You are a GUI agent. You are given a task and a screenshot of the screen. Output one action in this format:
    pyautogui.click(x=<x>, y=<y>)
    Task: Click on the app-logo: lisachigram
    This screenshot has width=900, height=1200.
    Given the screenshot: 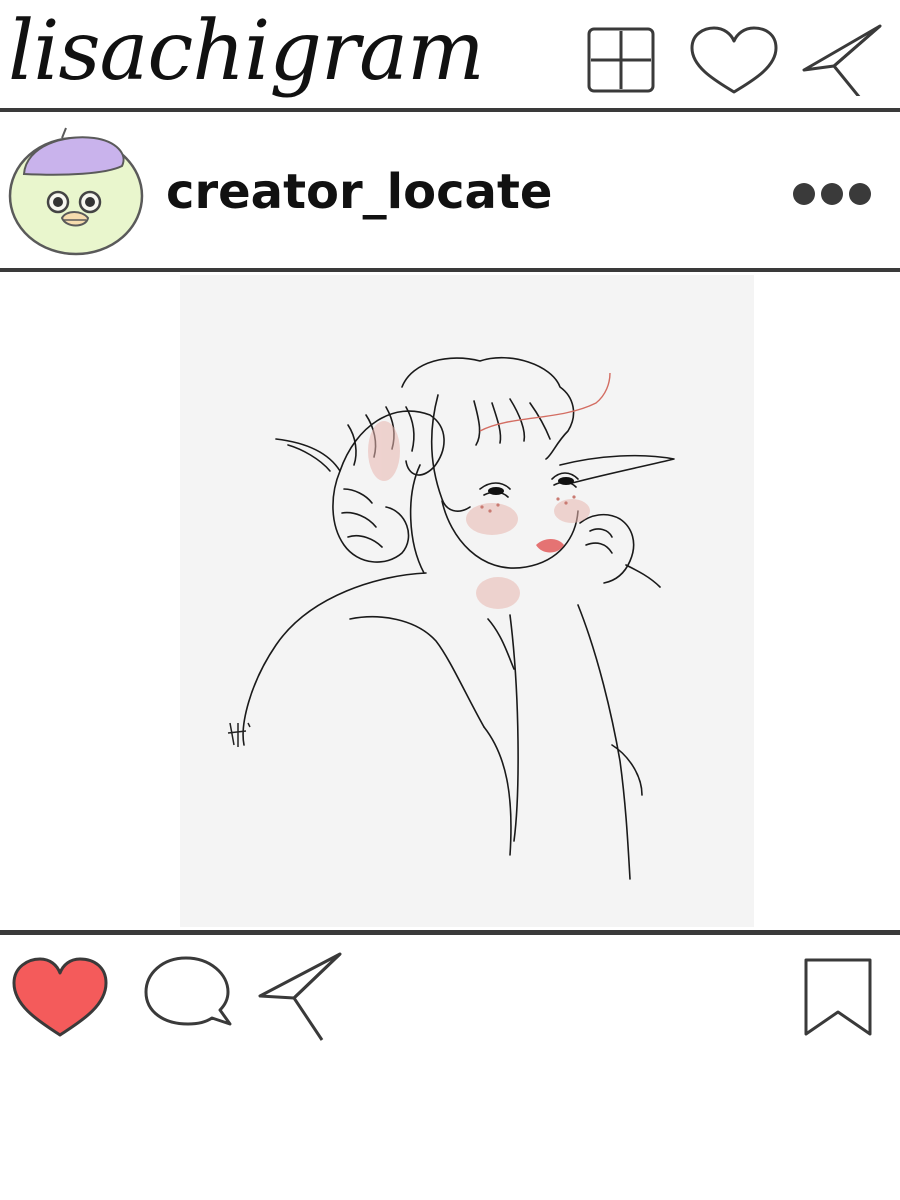 What is the action you would take?
    pyautogui.click(x=246, y=52)
    